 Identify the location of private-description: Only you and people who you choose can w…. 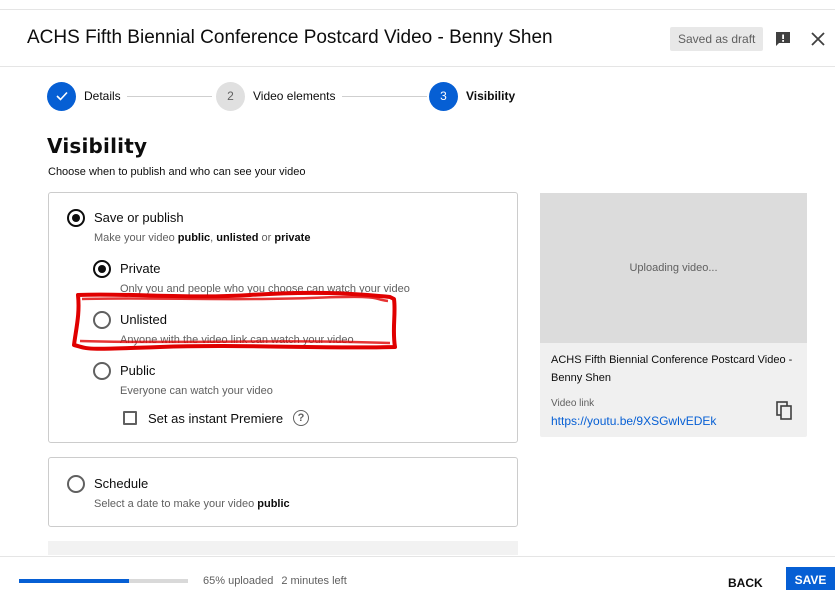
(265, 289).